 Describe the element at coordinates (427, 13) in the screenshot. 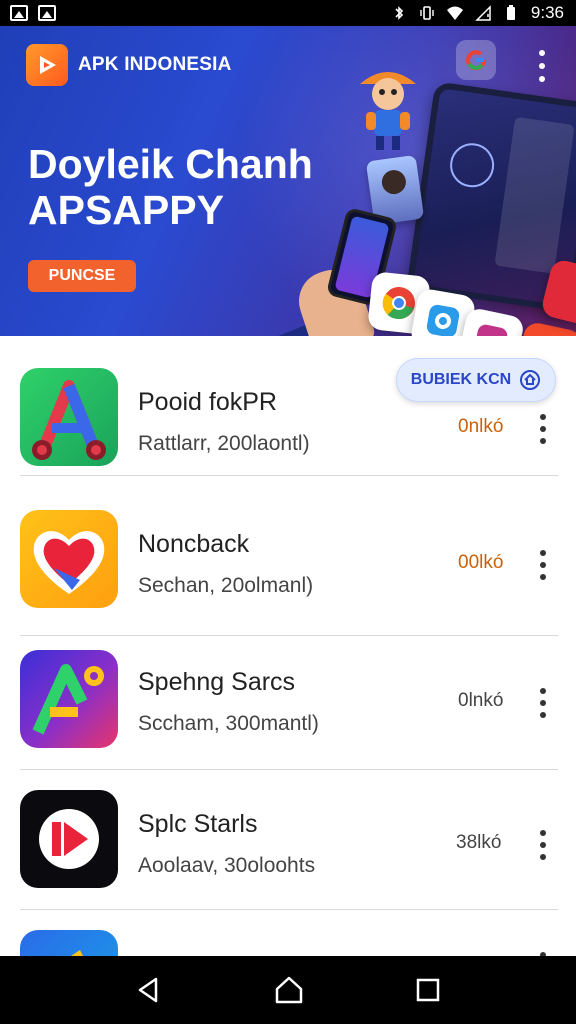

I see `vibrate-icon` at that location.